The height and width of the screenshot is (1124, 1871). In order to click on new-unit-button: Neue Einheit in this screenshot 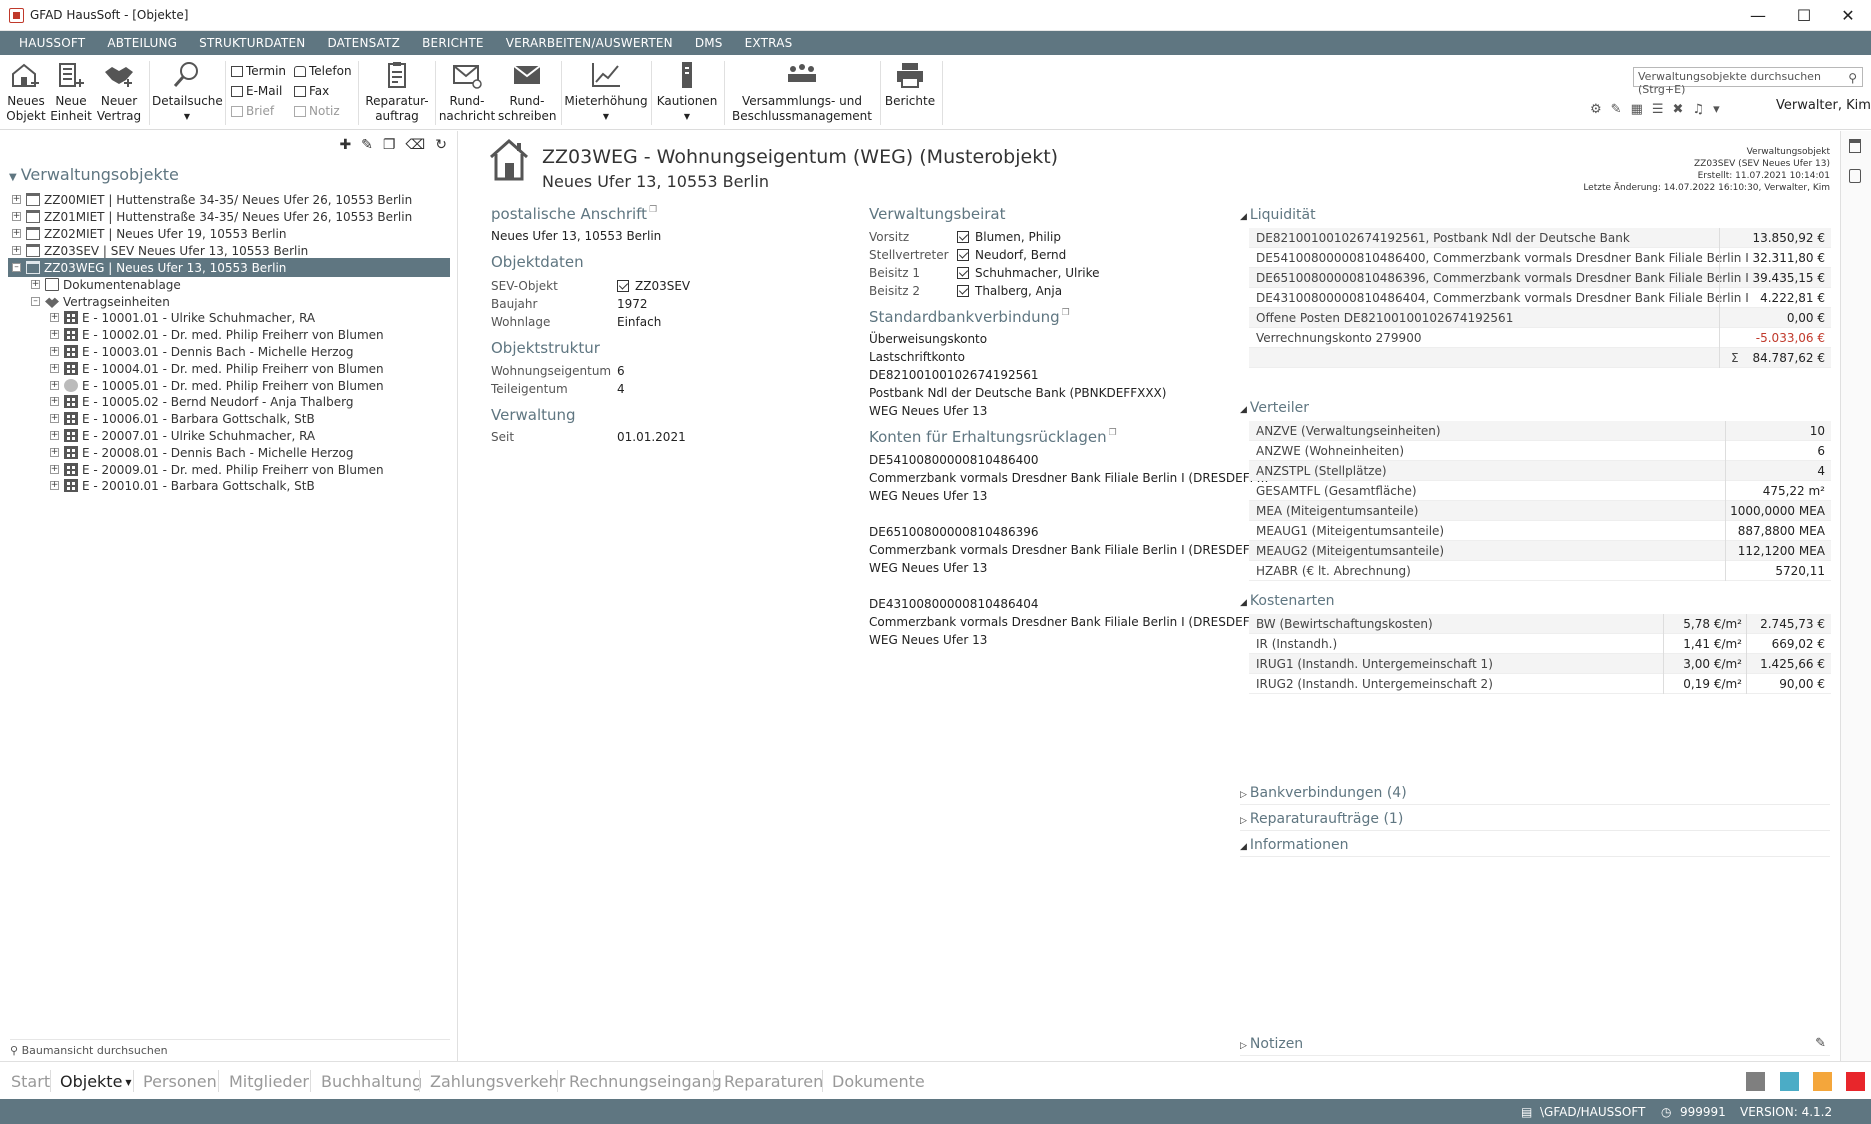, I will do `click(71, 92)`.